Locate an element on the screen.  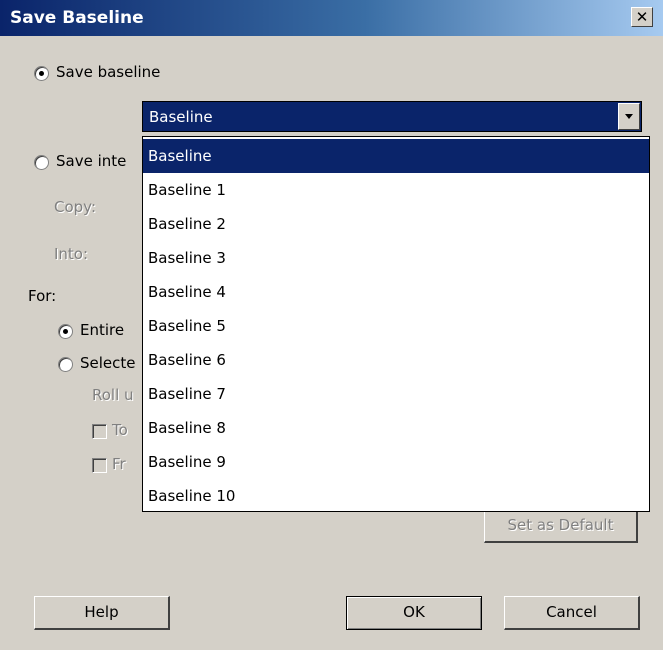
close-button: ✕ is located at coordinates (642, 17).